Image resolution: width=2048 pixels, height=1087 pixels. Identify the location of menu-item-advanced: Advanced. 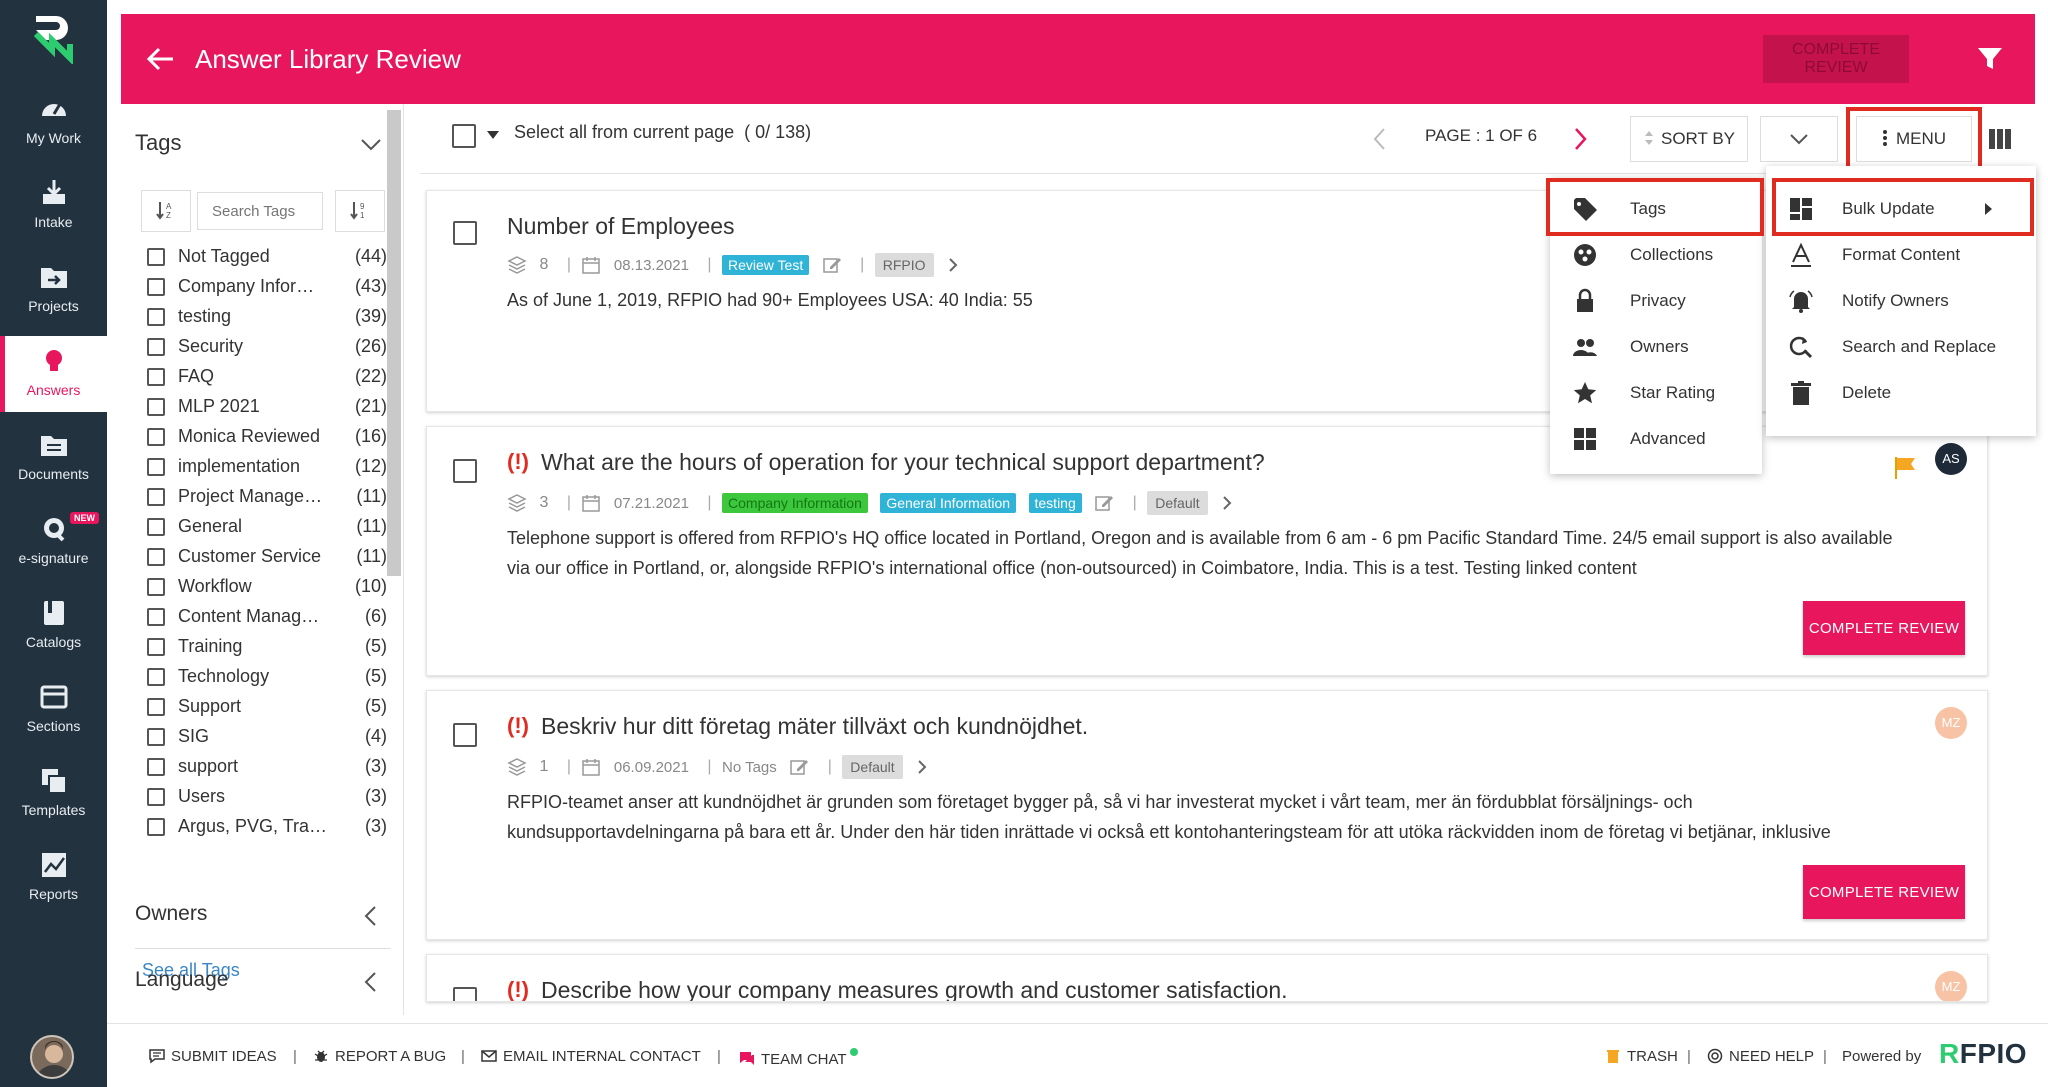
(1656, 439).